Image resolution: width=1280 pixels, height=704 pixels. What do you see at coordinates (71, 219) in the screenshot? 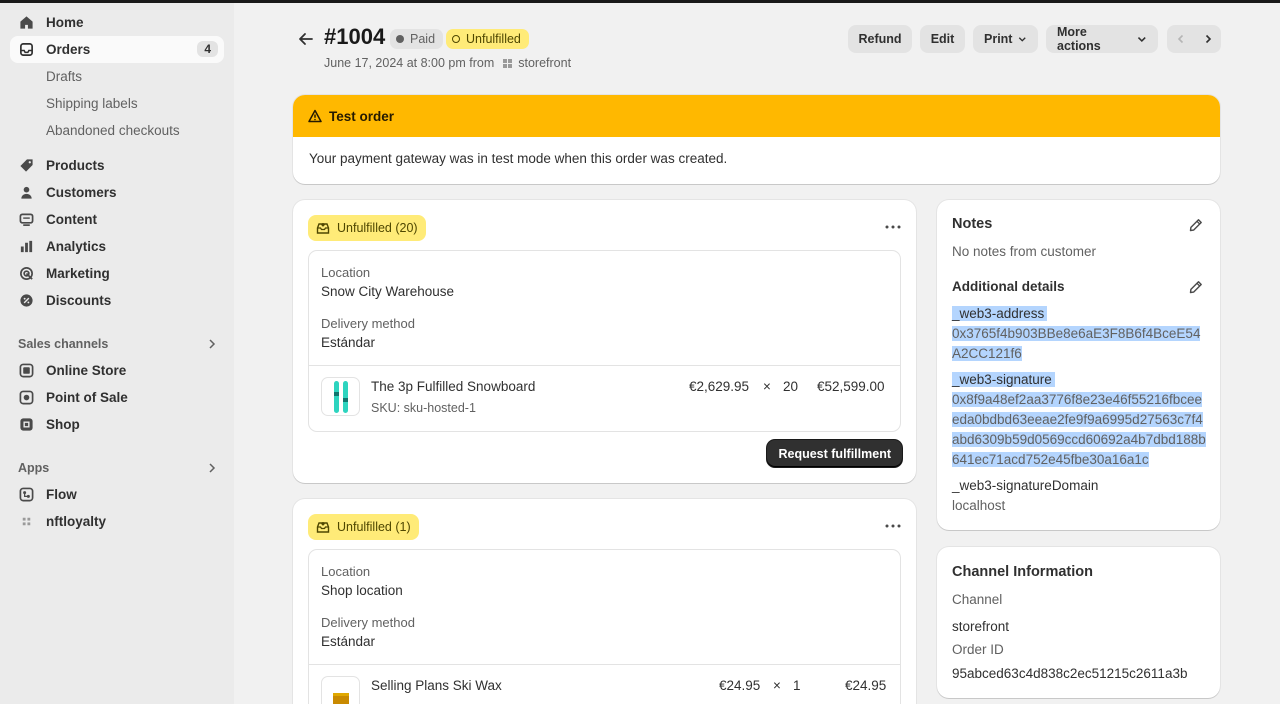
I see `sidebar-item-label: Content` at bounding box center [71, 219].